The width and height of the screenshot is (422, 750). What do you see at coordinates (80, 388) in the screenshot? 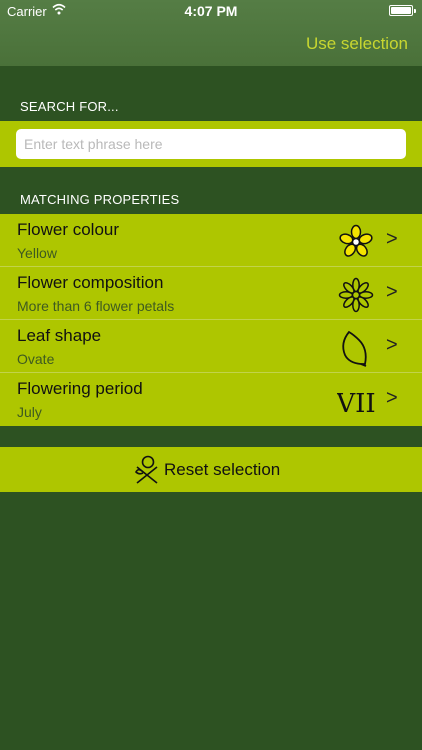
I see `property-title: Flowering period` at bounding box center [80, 388].